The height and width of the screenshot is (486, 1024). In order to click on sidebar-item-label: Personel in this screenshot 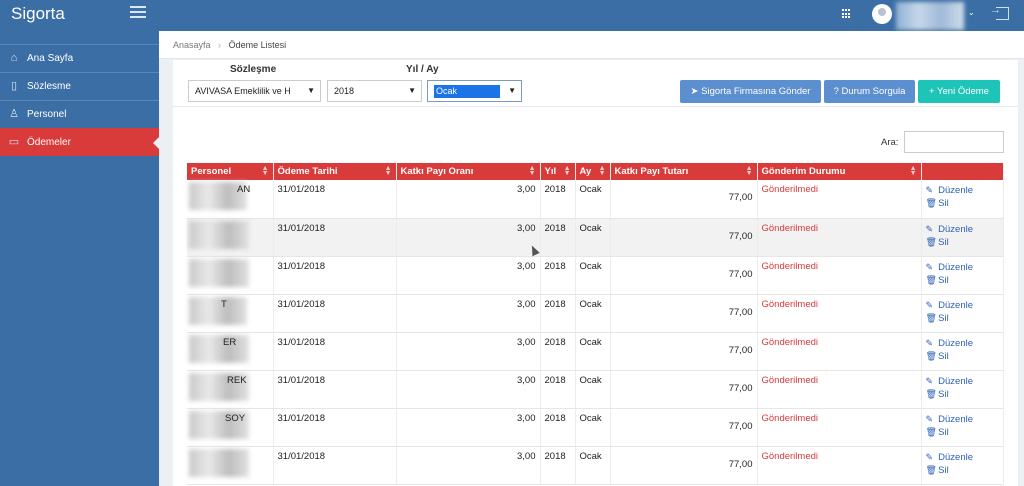, I will do `click(47, 114)`.